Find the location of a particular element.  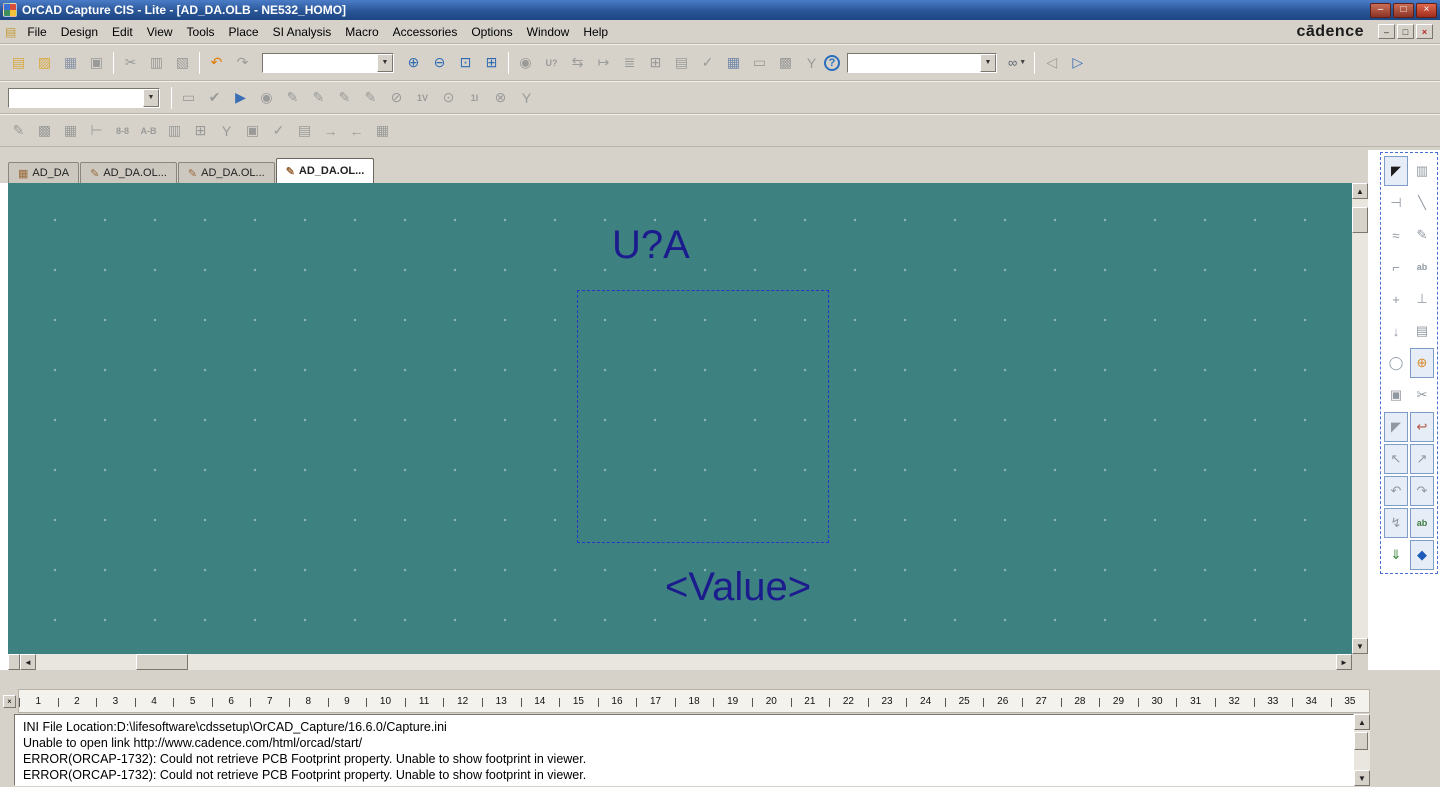

part-save-icon: ▦ is located at coordinates (70, 131).